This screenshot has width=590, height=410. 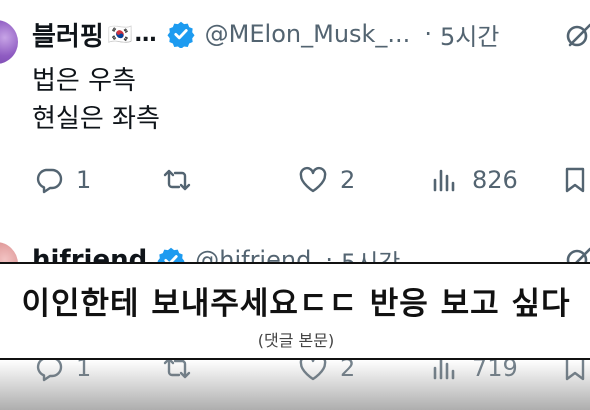 I want to click on retweet-button, so click(x=183, y=180).